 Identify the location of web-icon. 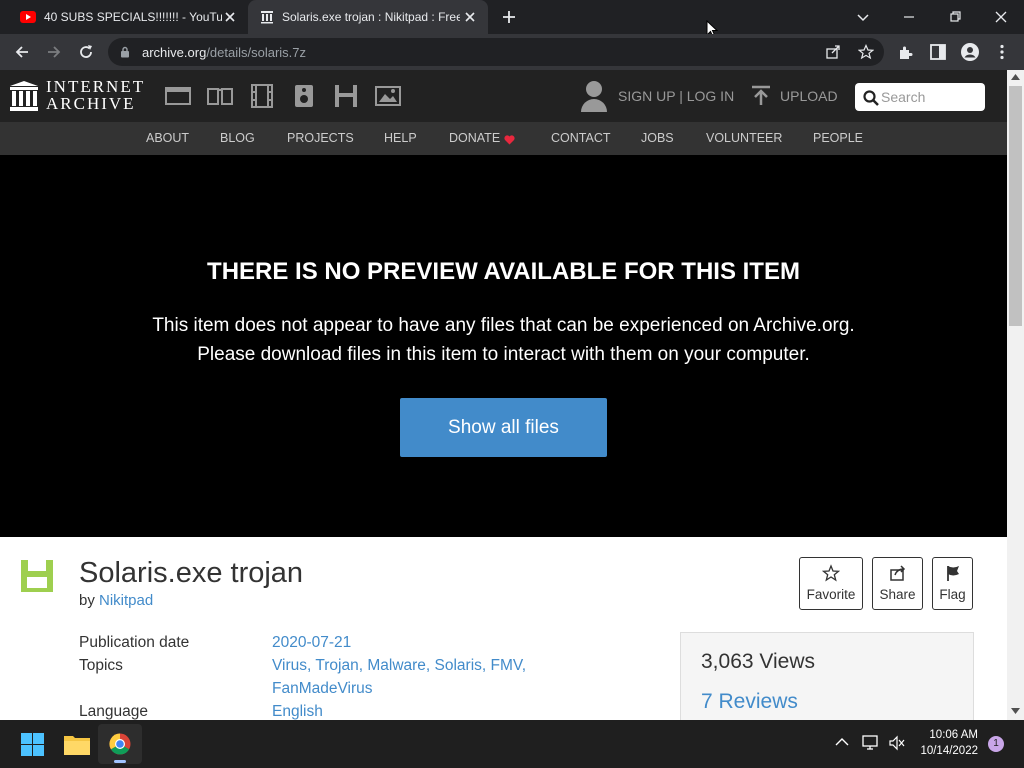
(178, 96).